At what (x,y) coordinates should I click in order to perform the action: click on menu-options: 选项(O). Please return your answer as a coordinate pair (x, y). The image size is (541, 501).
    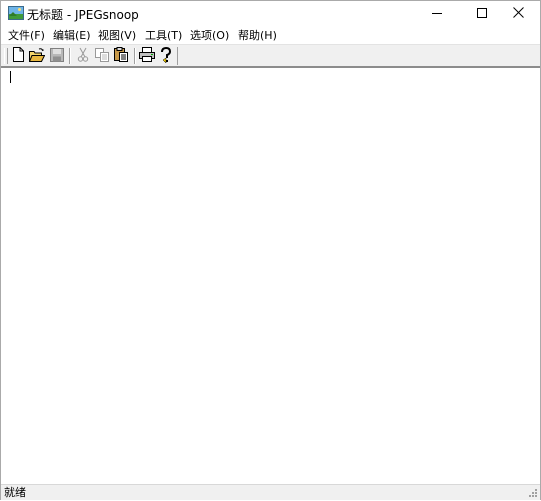
    Looking at the image, I should click on (209, 36).